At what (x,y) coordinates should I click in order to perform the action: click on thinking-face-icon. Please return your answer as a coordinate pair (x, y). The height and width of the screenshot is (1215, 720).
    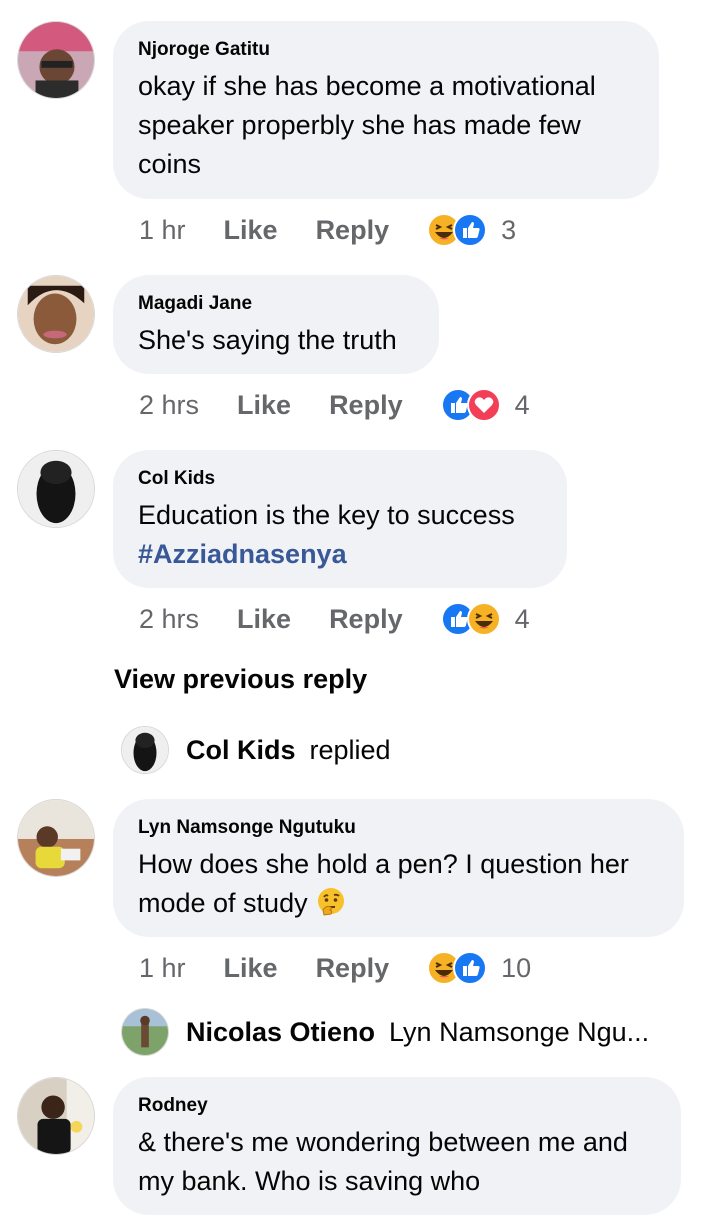
    Looking at the image, I should click on (331, 902).